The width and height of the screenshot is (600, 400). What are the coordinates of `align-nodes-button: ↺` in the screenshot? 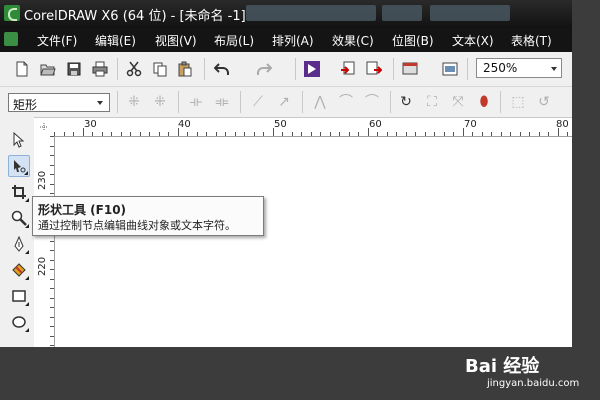 It's located at (544, 102).